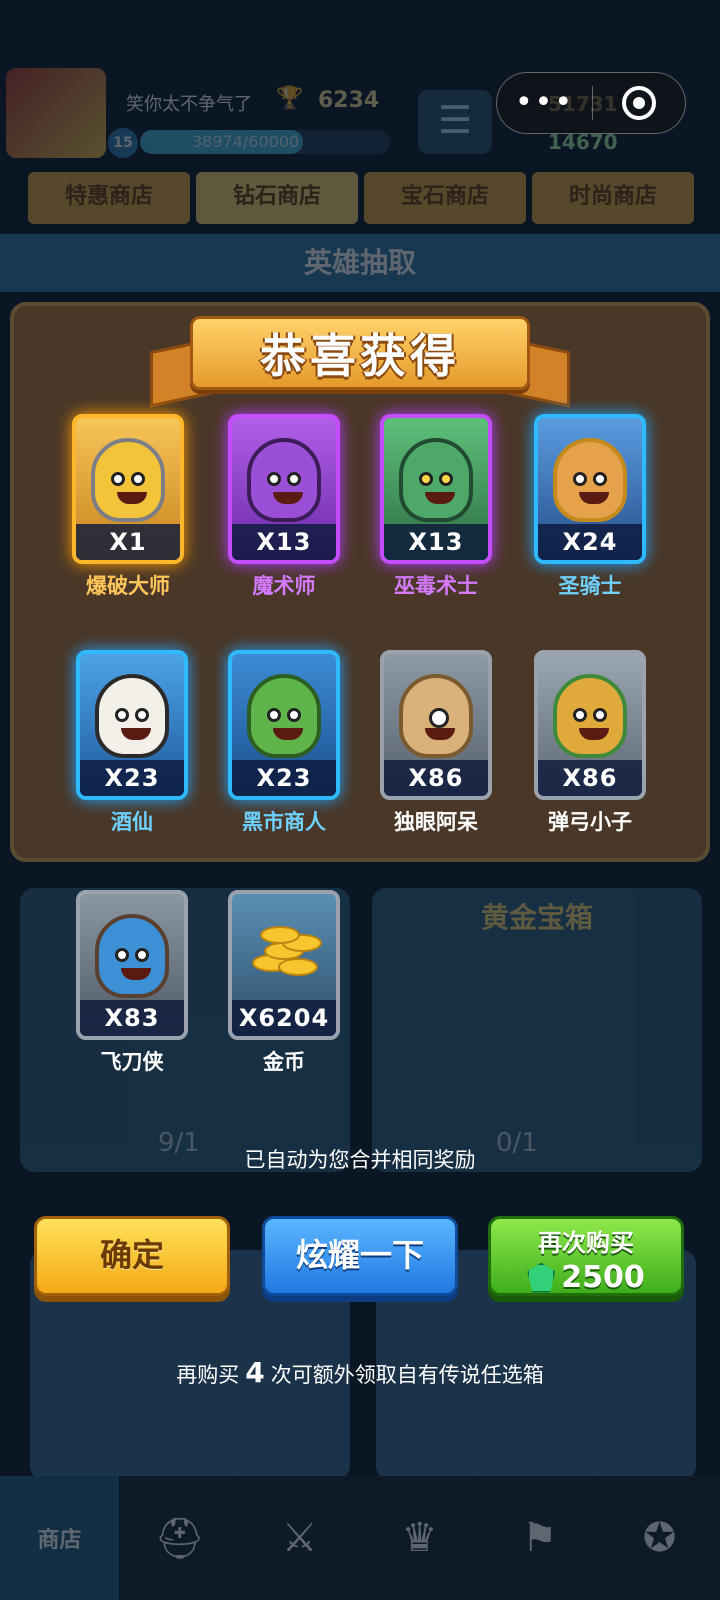 The image size is (720, 1600). I want to click on buy-price: 2500, so click(603, 1277).